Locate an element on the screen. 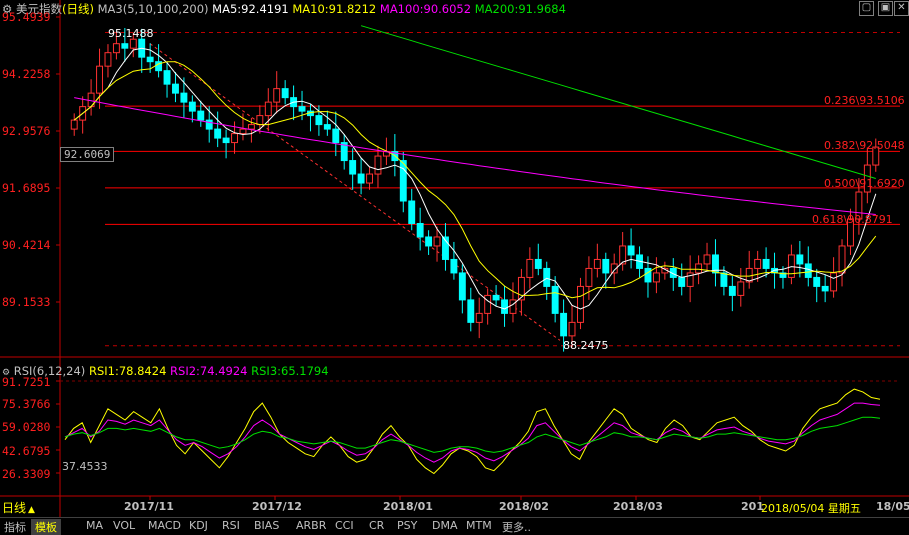 Image resolution: width=909 pixels, height=535 pixels. tab-vol: VOL is located at coordinates (124, 525).